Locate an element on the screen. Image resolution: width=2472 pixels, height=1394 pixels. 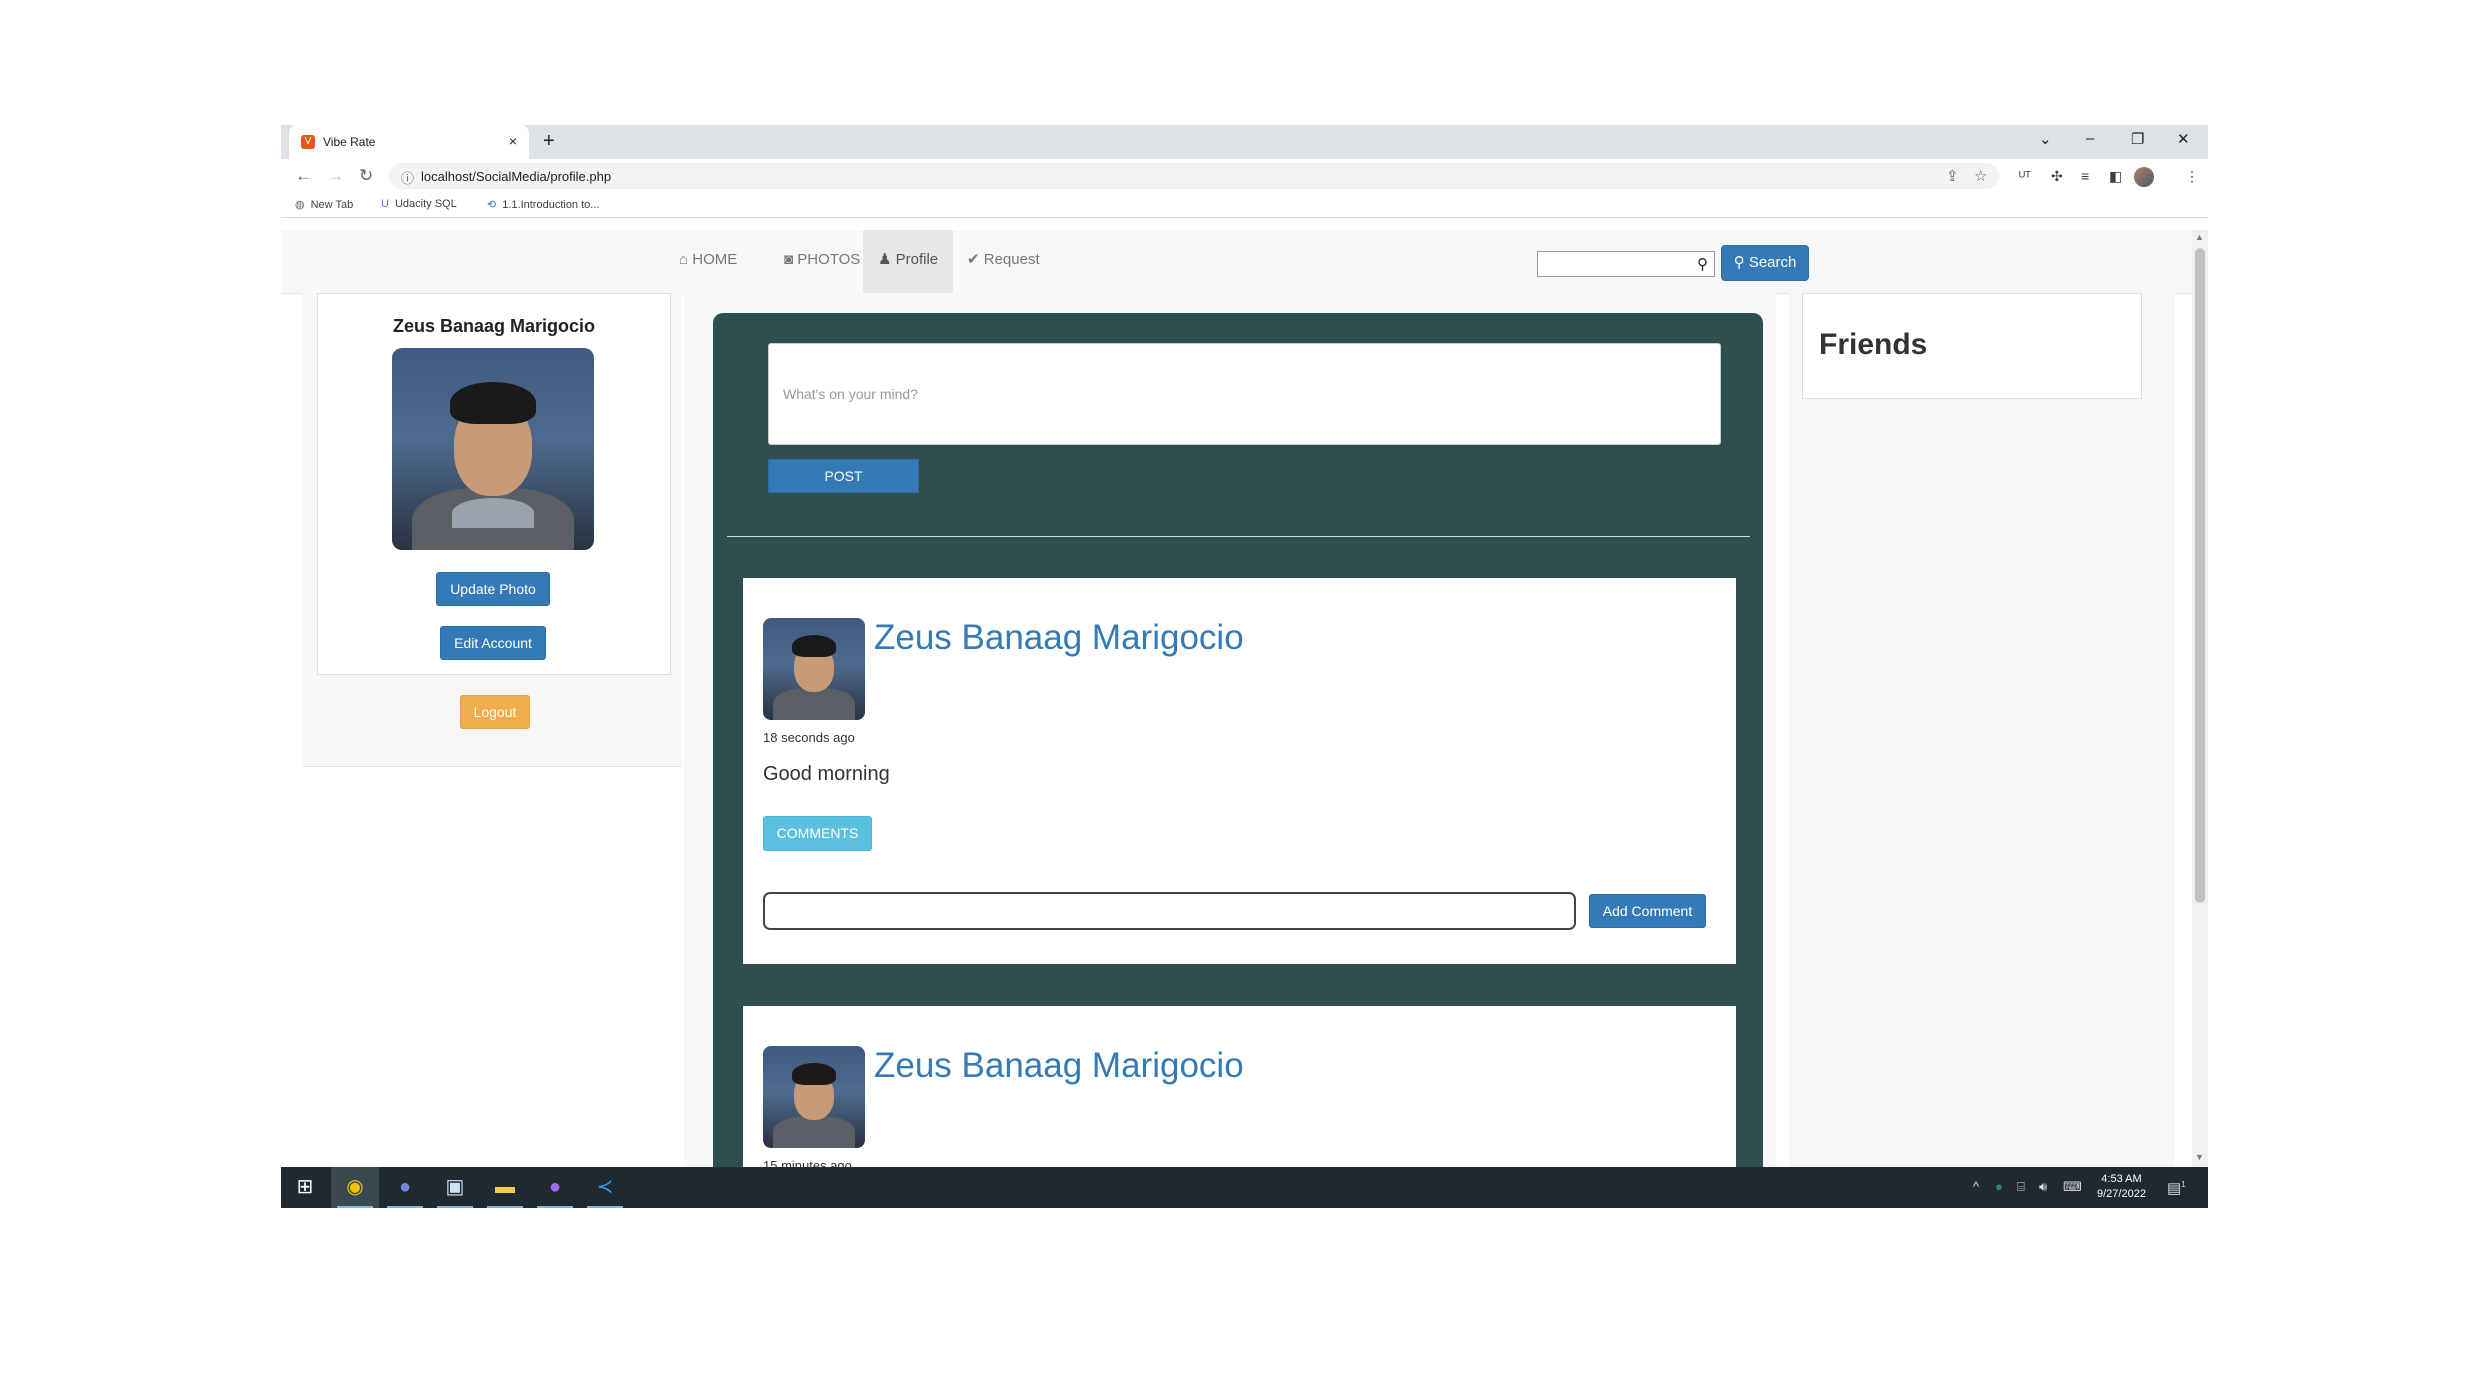
friends-column: Friends is located at coordinates (1982, 730).